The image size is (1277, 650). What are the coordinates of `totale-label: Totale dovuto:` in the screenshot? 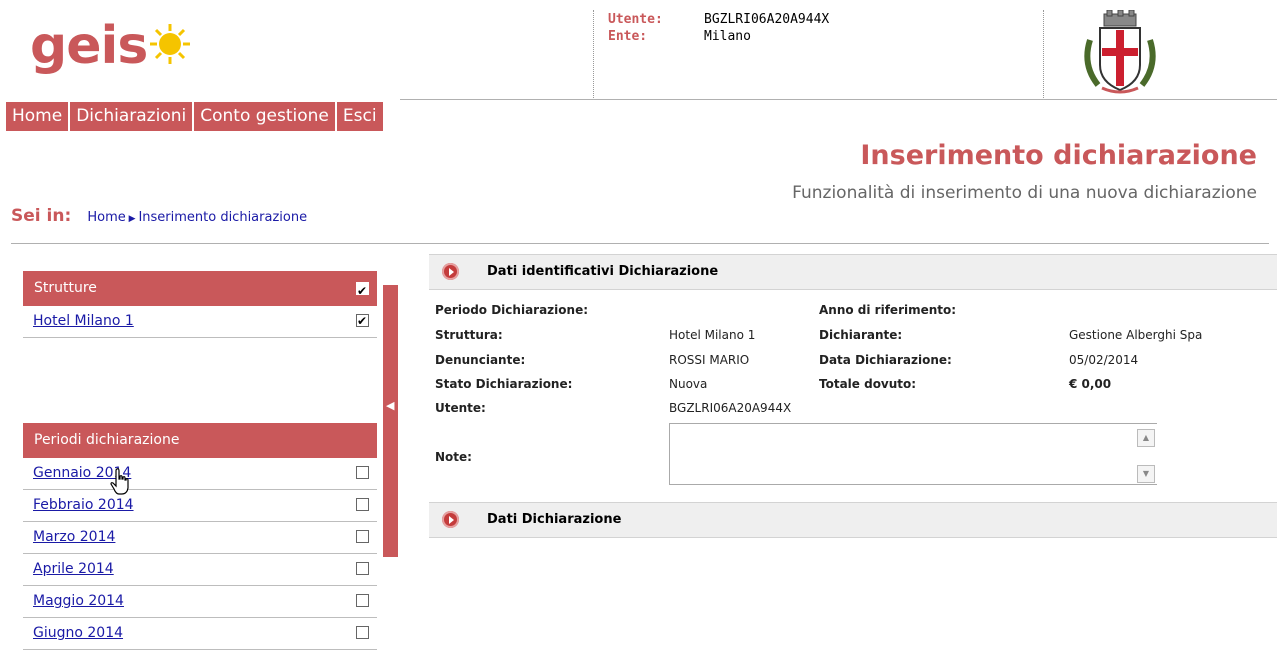 It's located at (868, 384).